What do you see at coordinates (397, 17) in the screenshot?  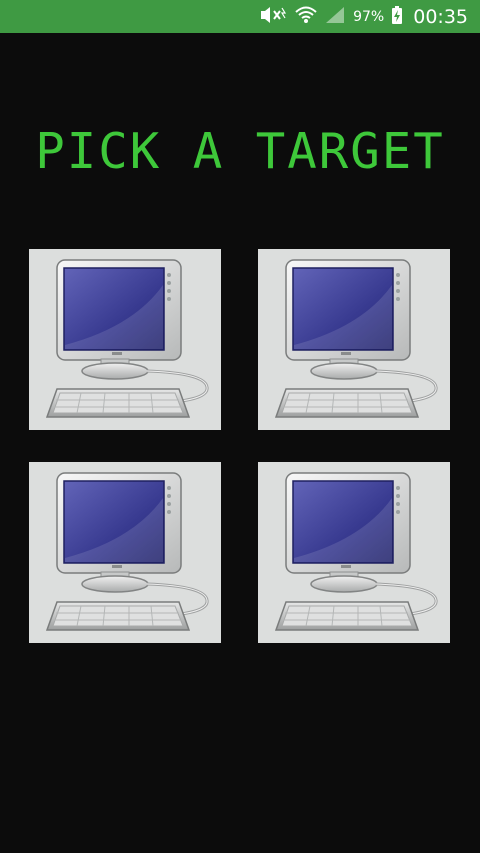 I see `battery-charging-icon` at bounding box center [397, 17].